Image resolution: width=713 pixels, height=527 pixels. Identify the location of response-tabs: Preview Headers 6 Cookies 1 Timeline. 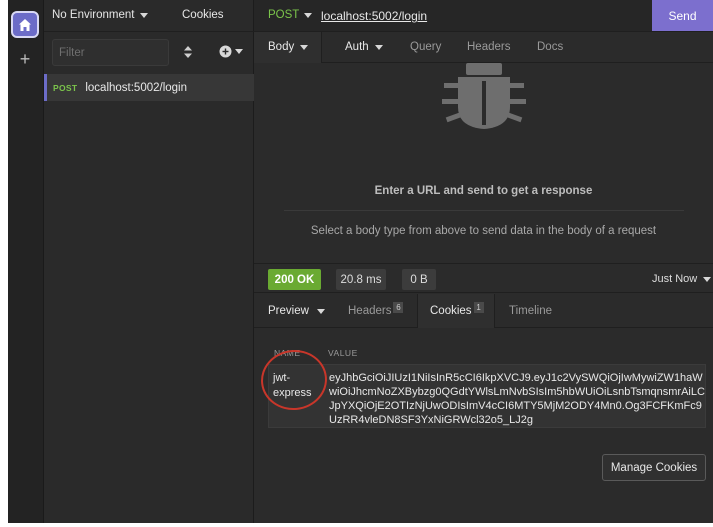
(483, 311).